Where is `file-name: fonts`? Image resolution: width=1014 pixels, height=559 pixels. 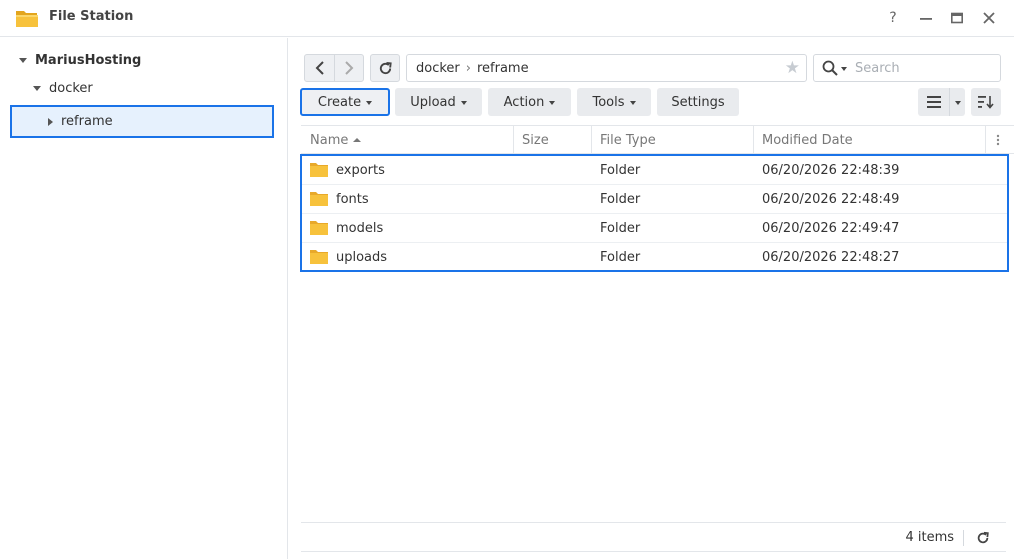
file-name: fonts is located at coordinates (352, 199).